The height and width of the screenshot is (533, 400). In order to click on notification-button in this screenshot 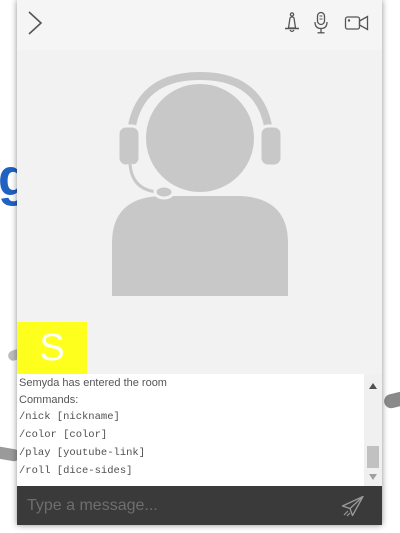, I will do `click(292, 23)`.